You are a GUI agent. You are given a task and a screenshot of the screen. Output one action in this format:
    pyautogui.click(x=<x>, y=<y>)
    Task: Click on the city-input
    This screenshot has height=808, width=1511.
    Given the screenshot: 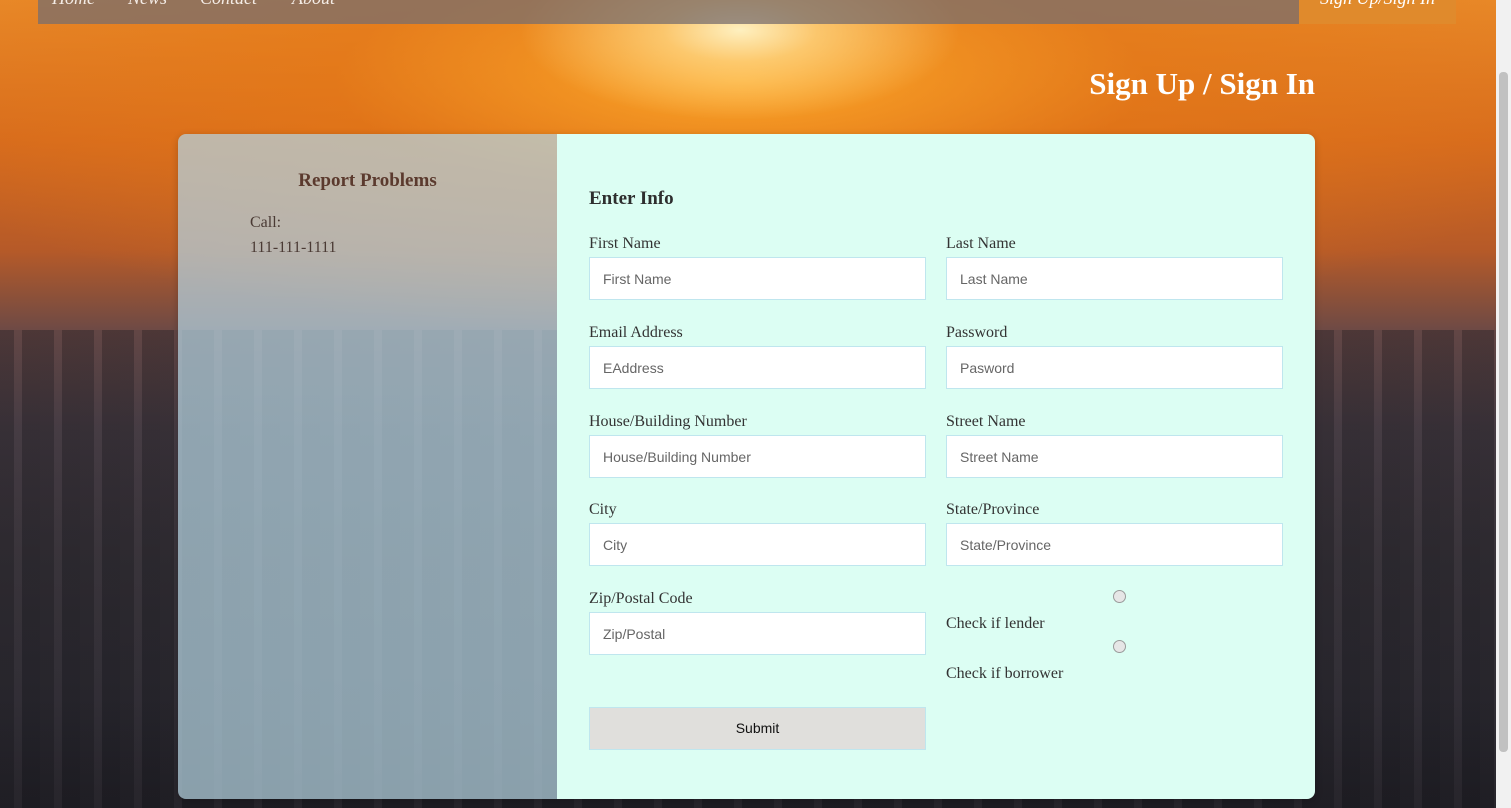 What is the action you would take?
    pyautogui.click(x=757, y=544)
    